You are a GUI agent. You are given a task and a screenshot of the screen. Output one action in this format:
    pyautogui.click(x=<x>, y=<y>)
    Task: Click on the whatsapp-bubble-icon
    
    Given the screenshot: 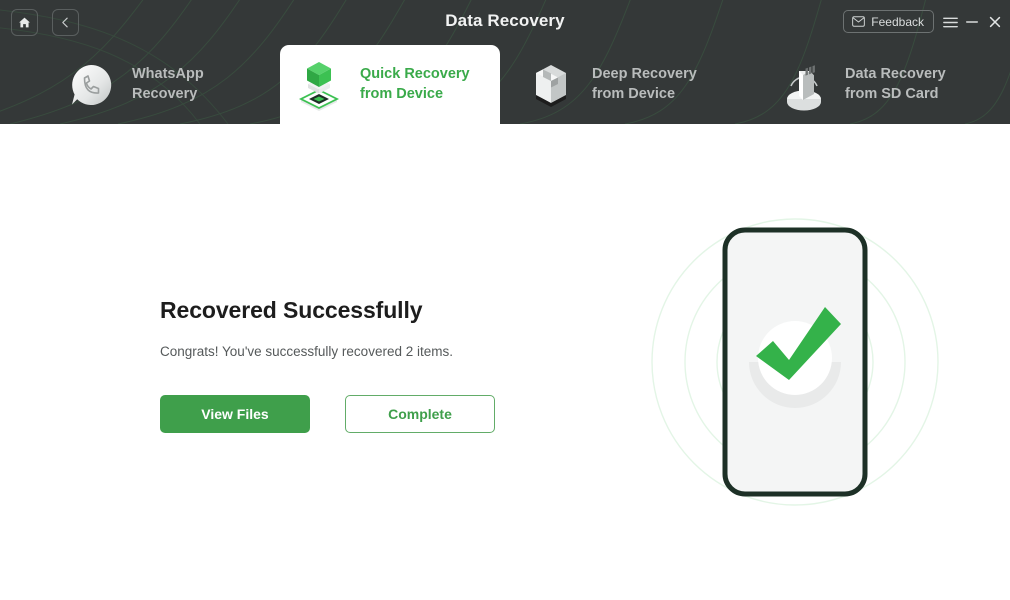 What is the action you would take?
    pyautogui.click(x=91, y=85)
    